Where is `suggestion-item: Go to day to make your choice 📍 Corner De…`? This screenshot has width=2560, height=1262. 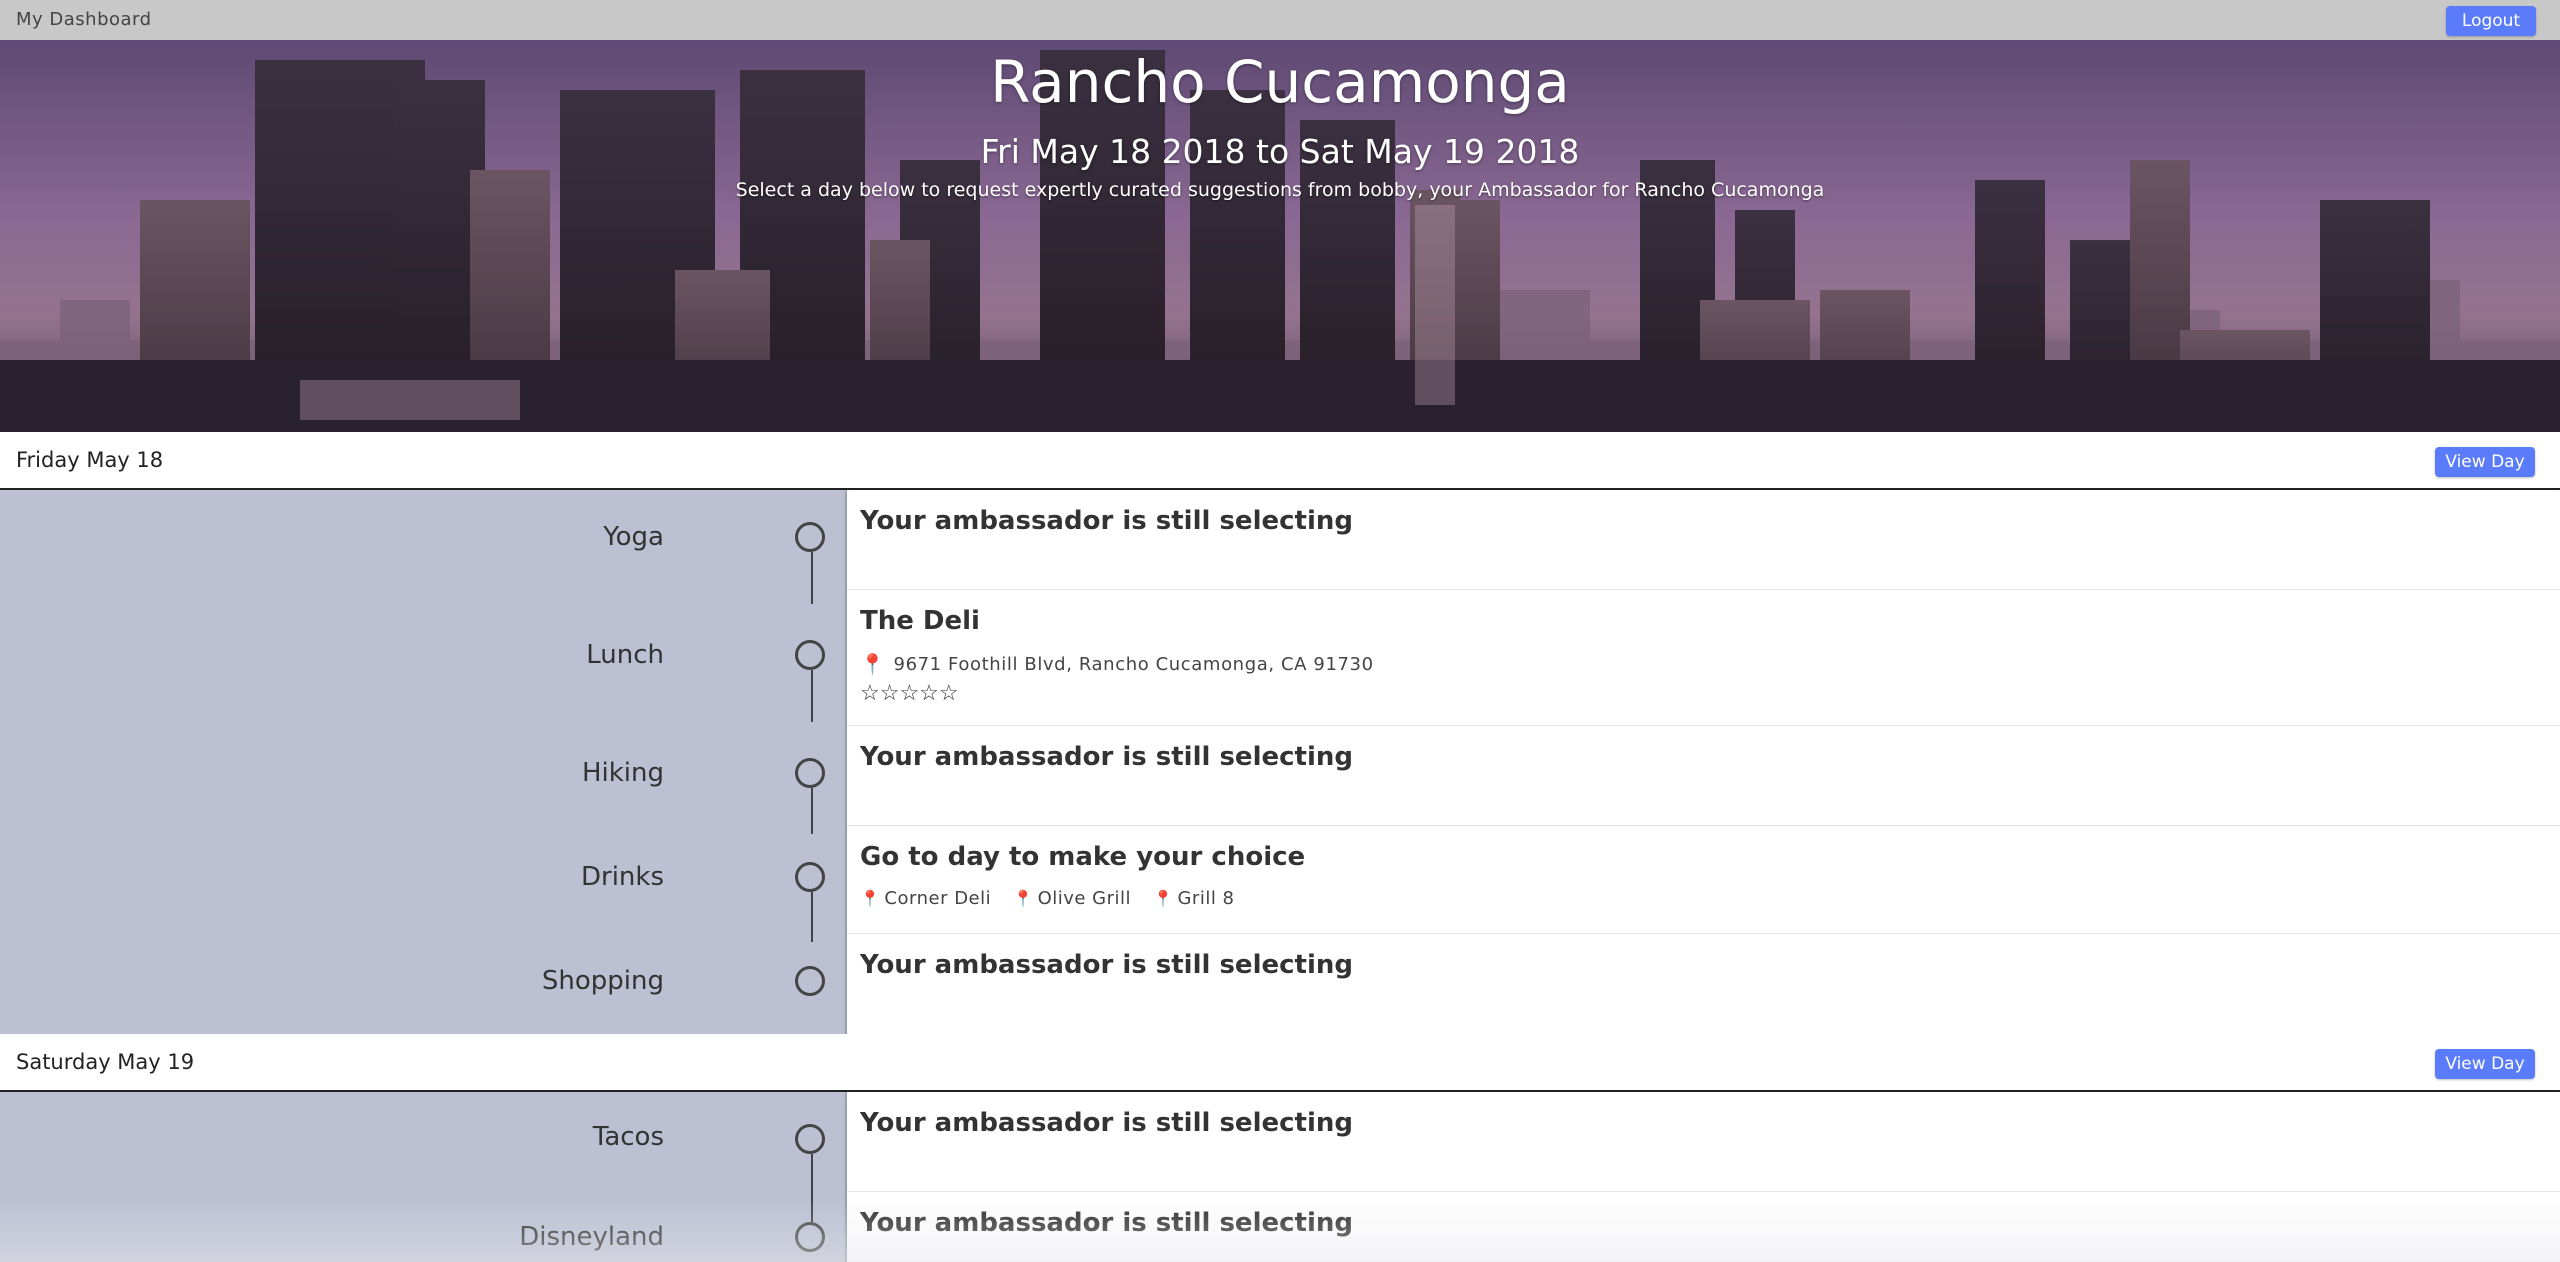
suggestion-item: Go to day to make your choice 📍 Corner De… is located at coordinates (1703, 880).